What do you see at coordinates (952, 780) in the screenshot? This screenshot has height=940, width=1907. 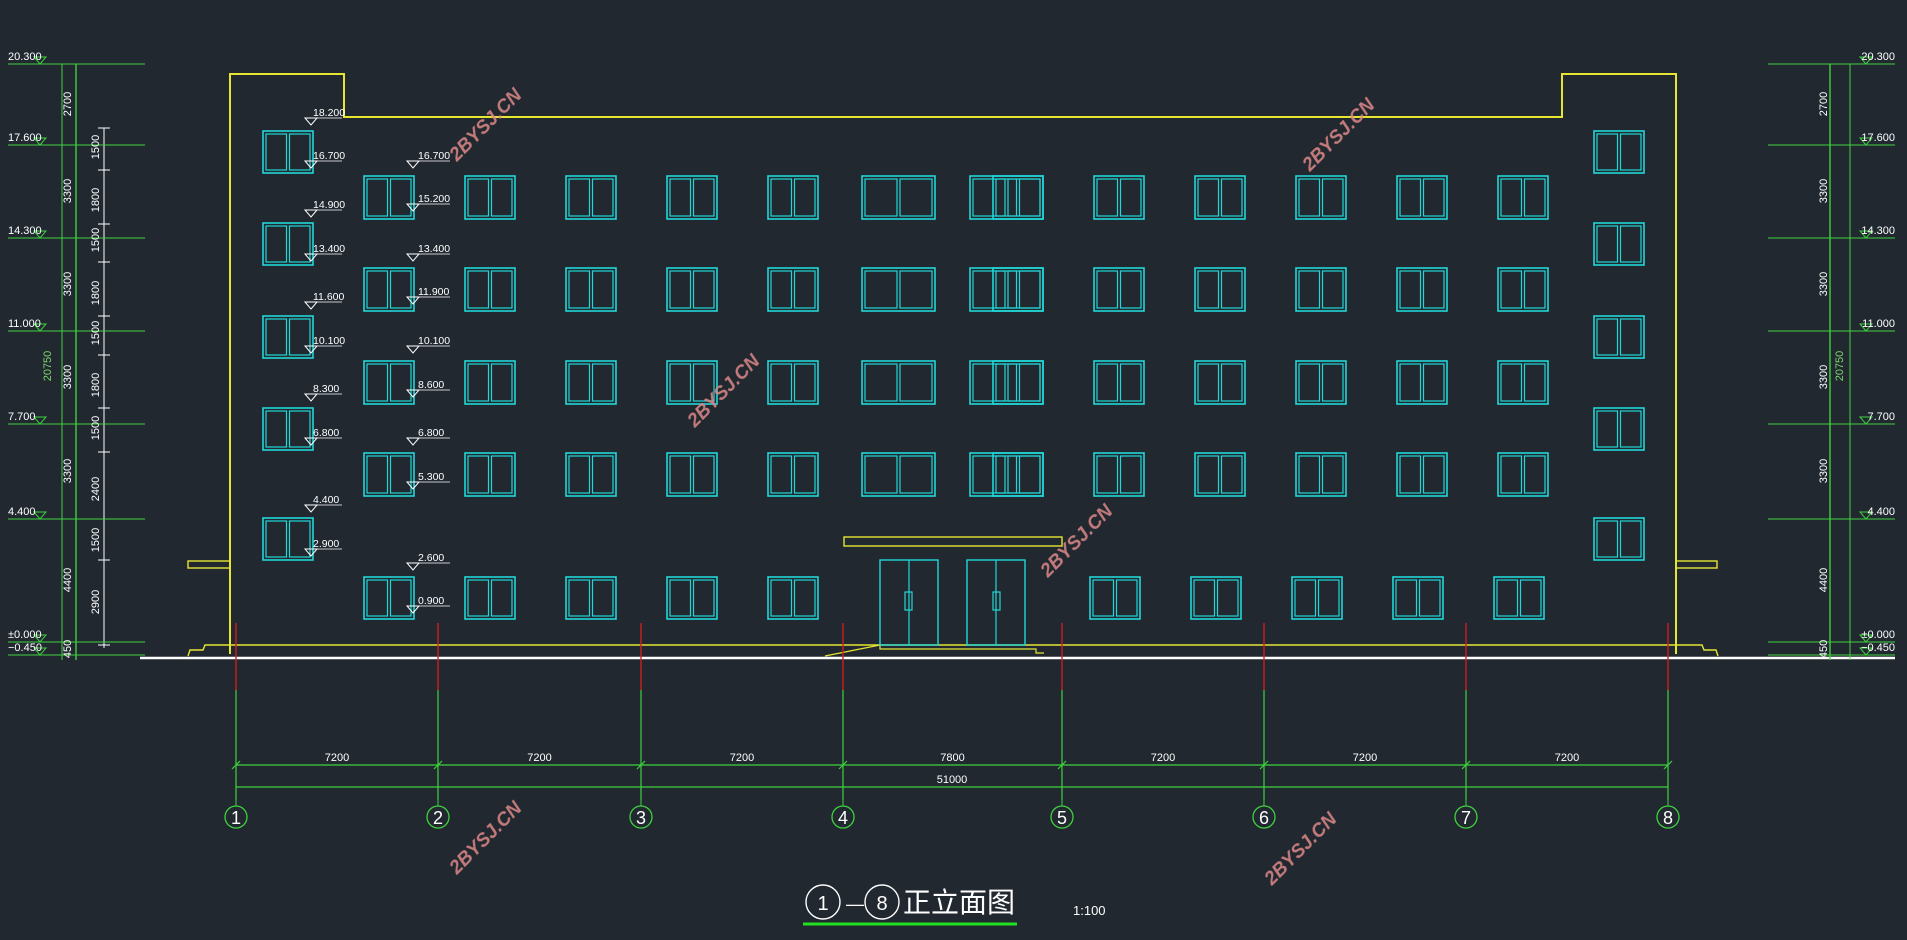 I see `overall-dim-label: 51000` at bounding box center [952, 780].